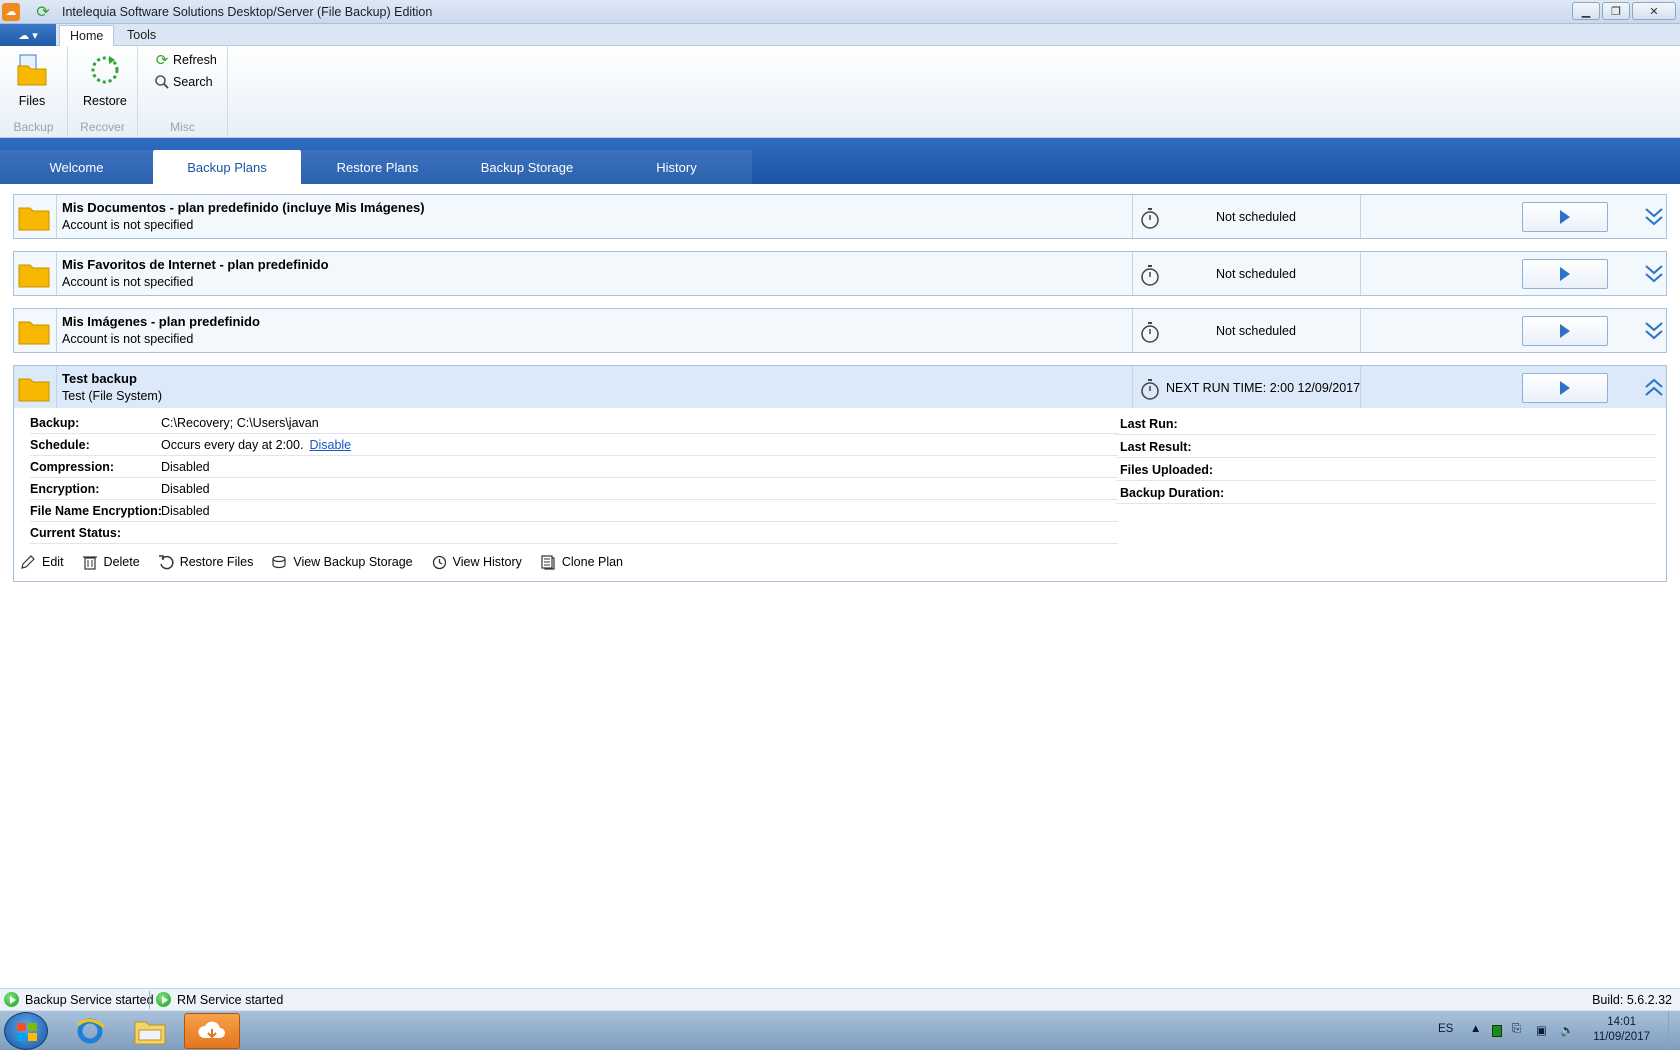 This screenshot has width=1680, height=1050. I want to click on backup-service-status: Backup Service started, so click(79, 999).